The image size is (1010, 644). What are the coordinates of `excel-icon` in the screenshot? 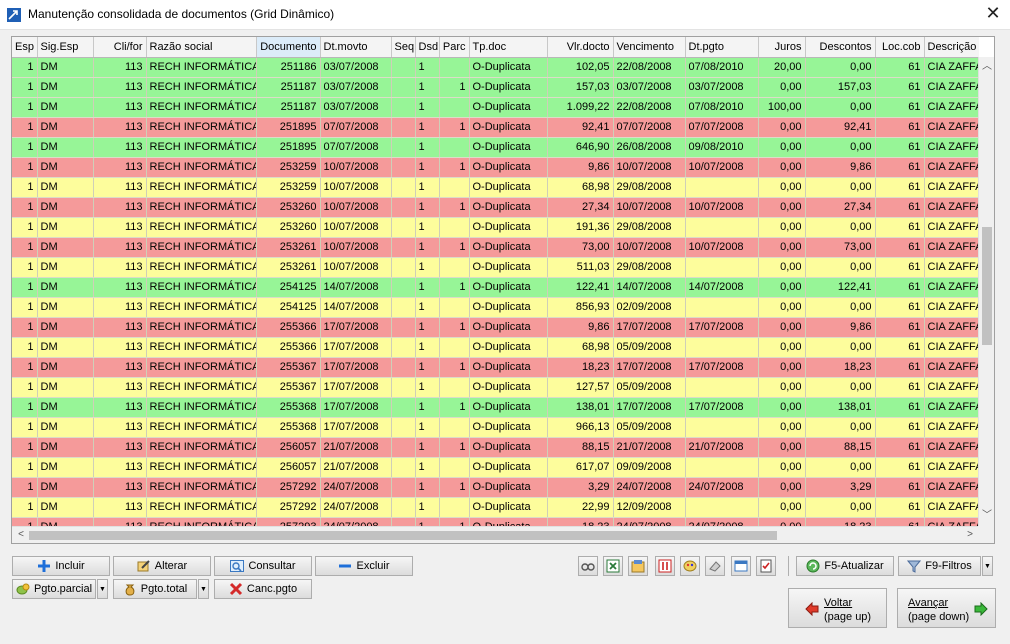 It's located at (613, 566).